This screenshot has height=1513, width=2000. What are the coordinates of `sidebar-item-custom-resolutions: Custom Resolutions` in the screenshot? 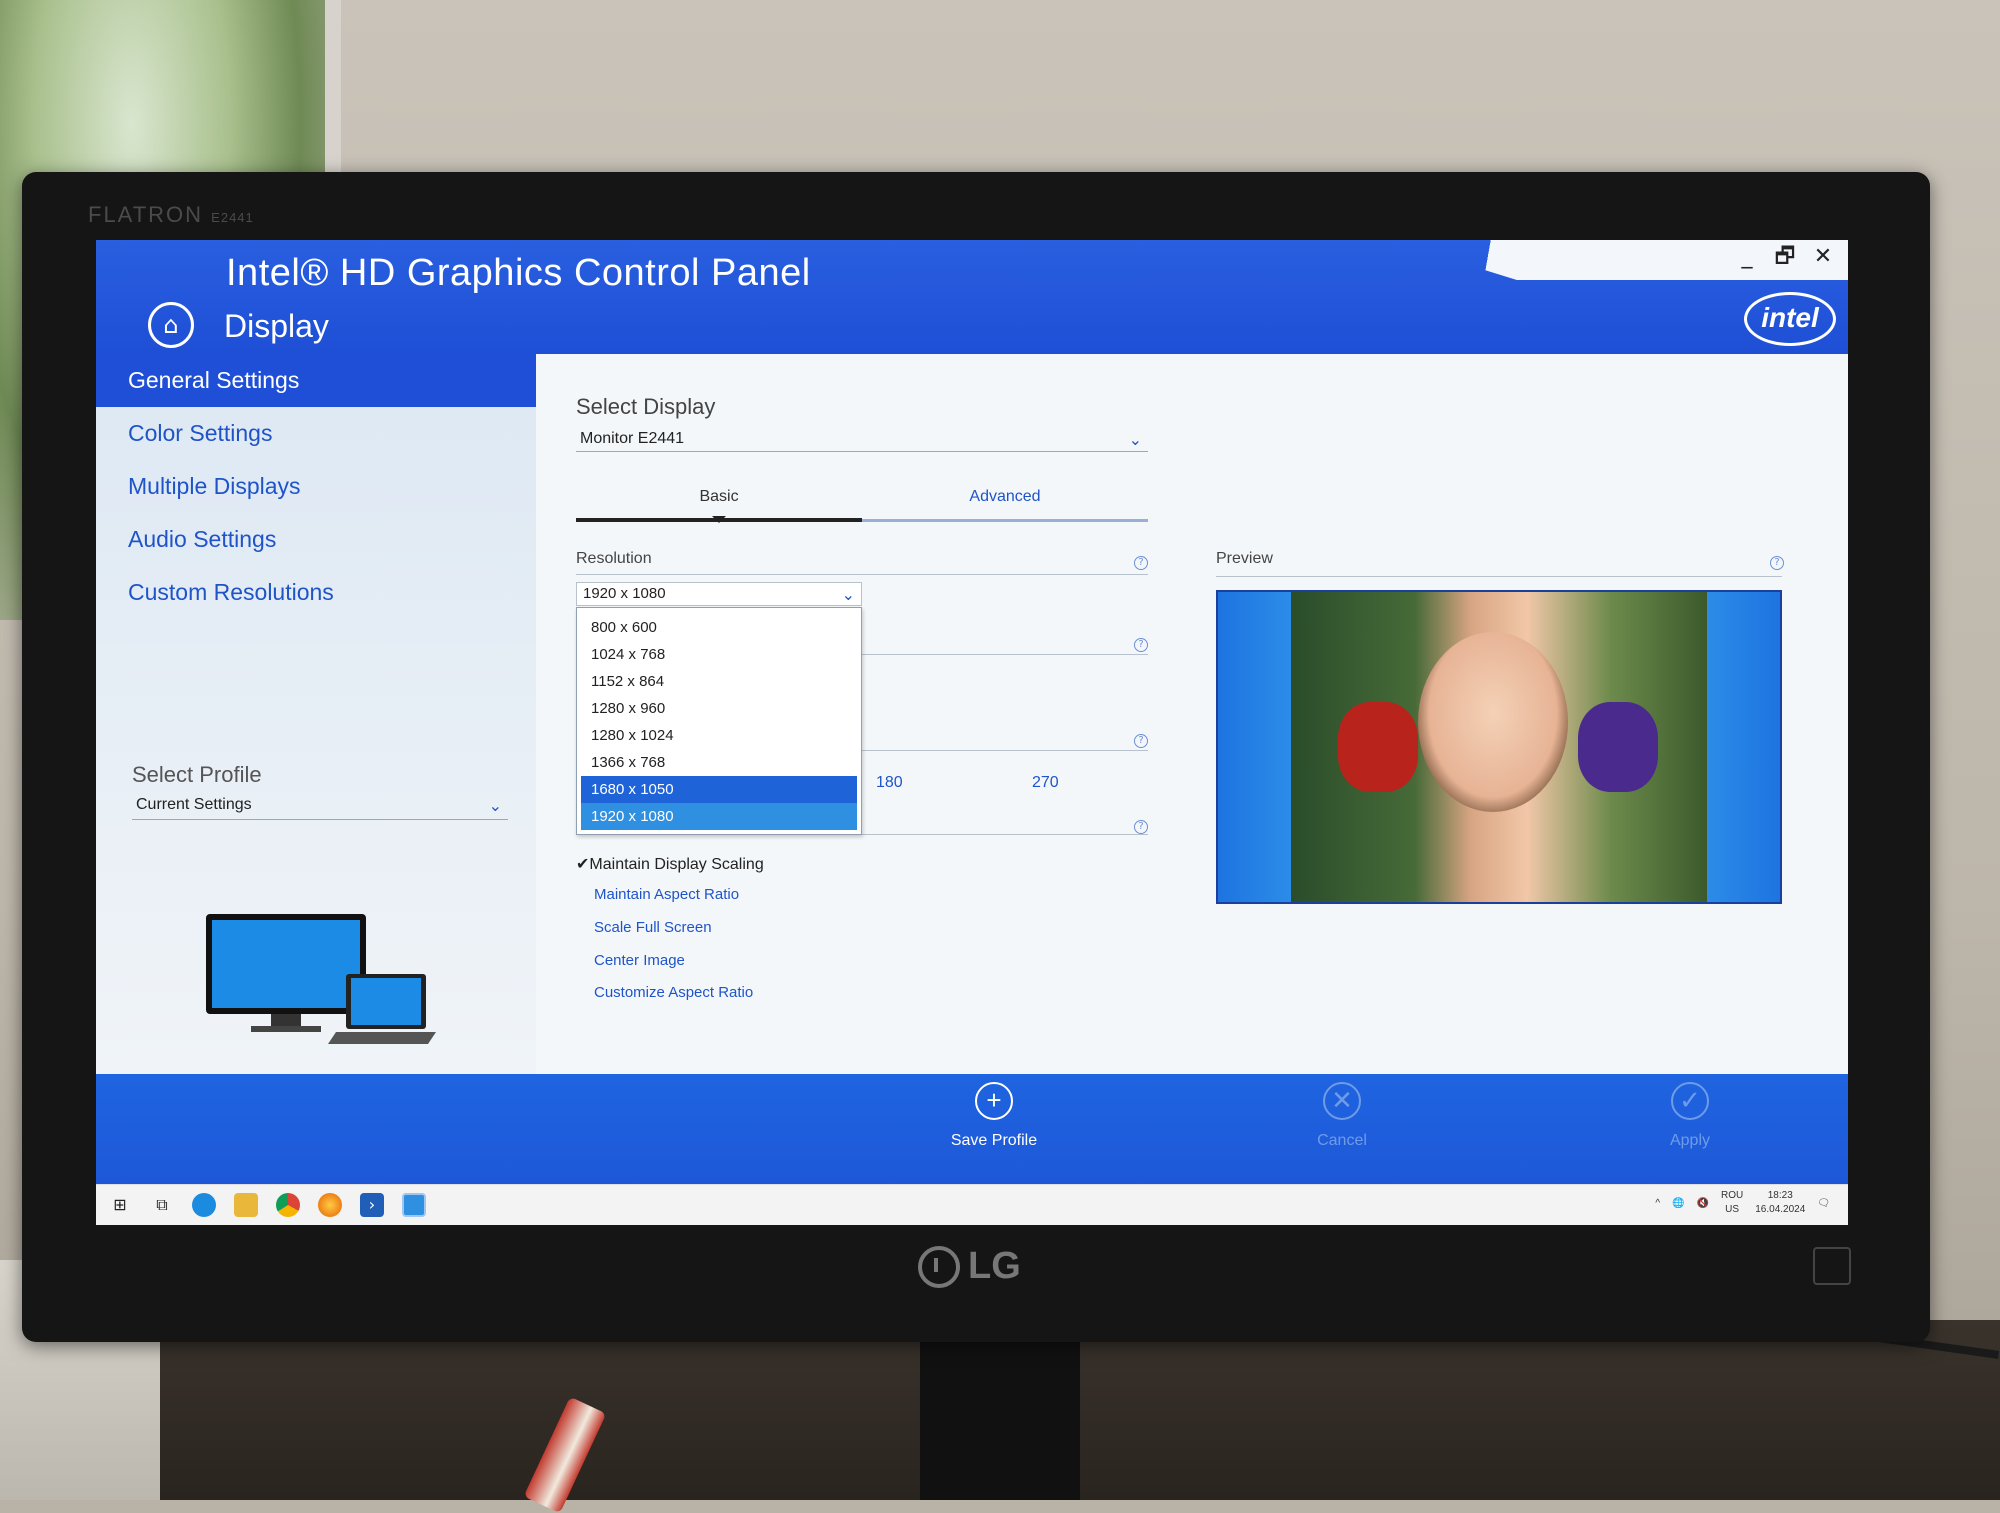 It's located at (316, 592).